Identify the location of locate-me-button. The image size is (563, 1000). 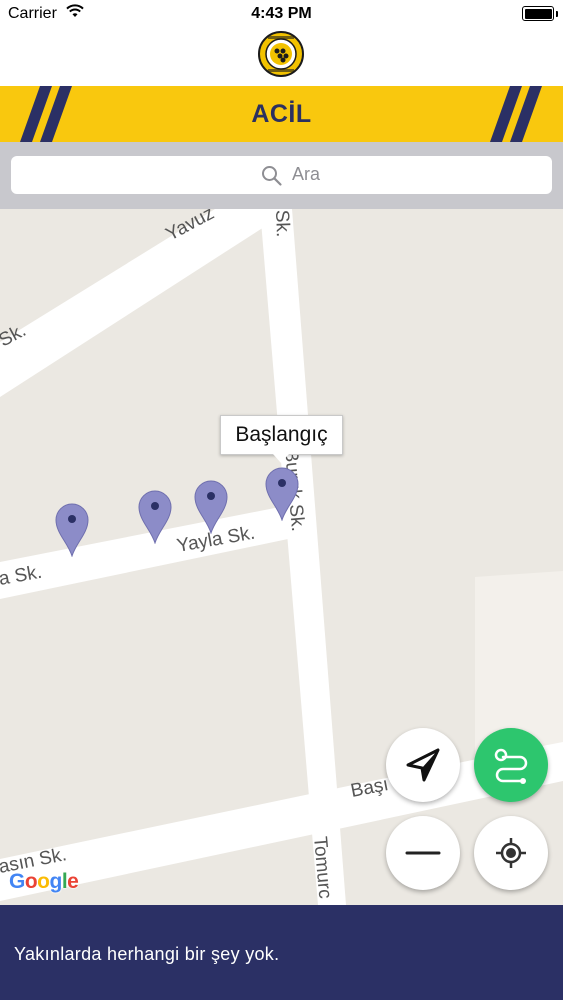
(511, 853).